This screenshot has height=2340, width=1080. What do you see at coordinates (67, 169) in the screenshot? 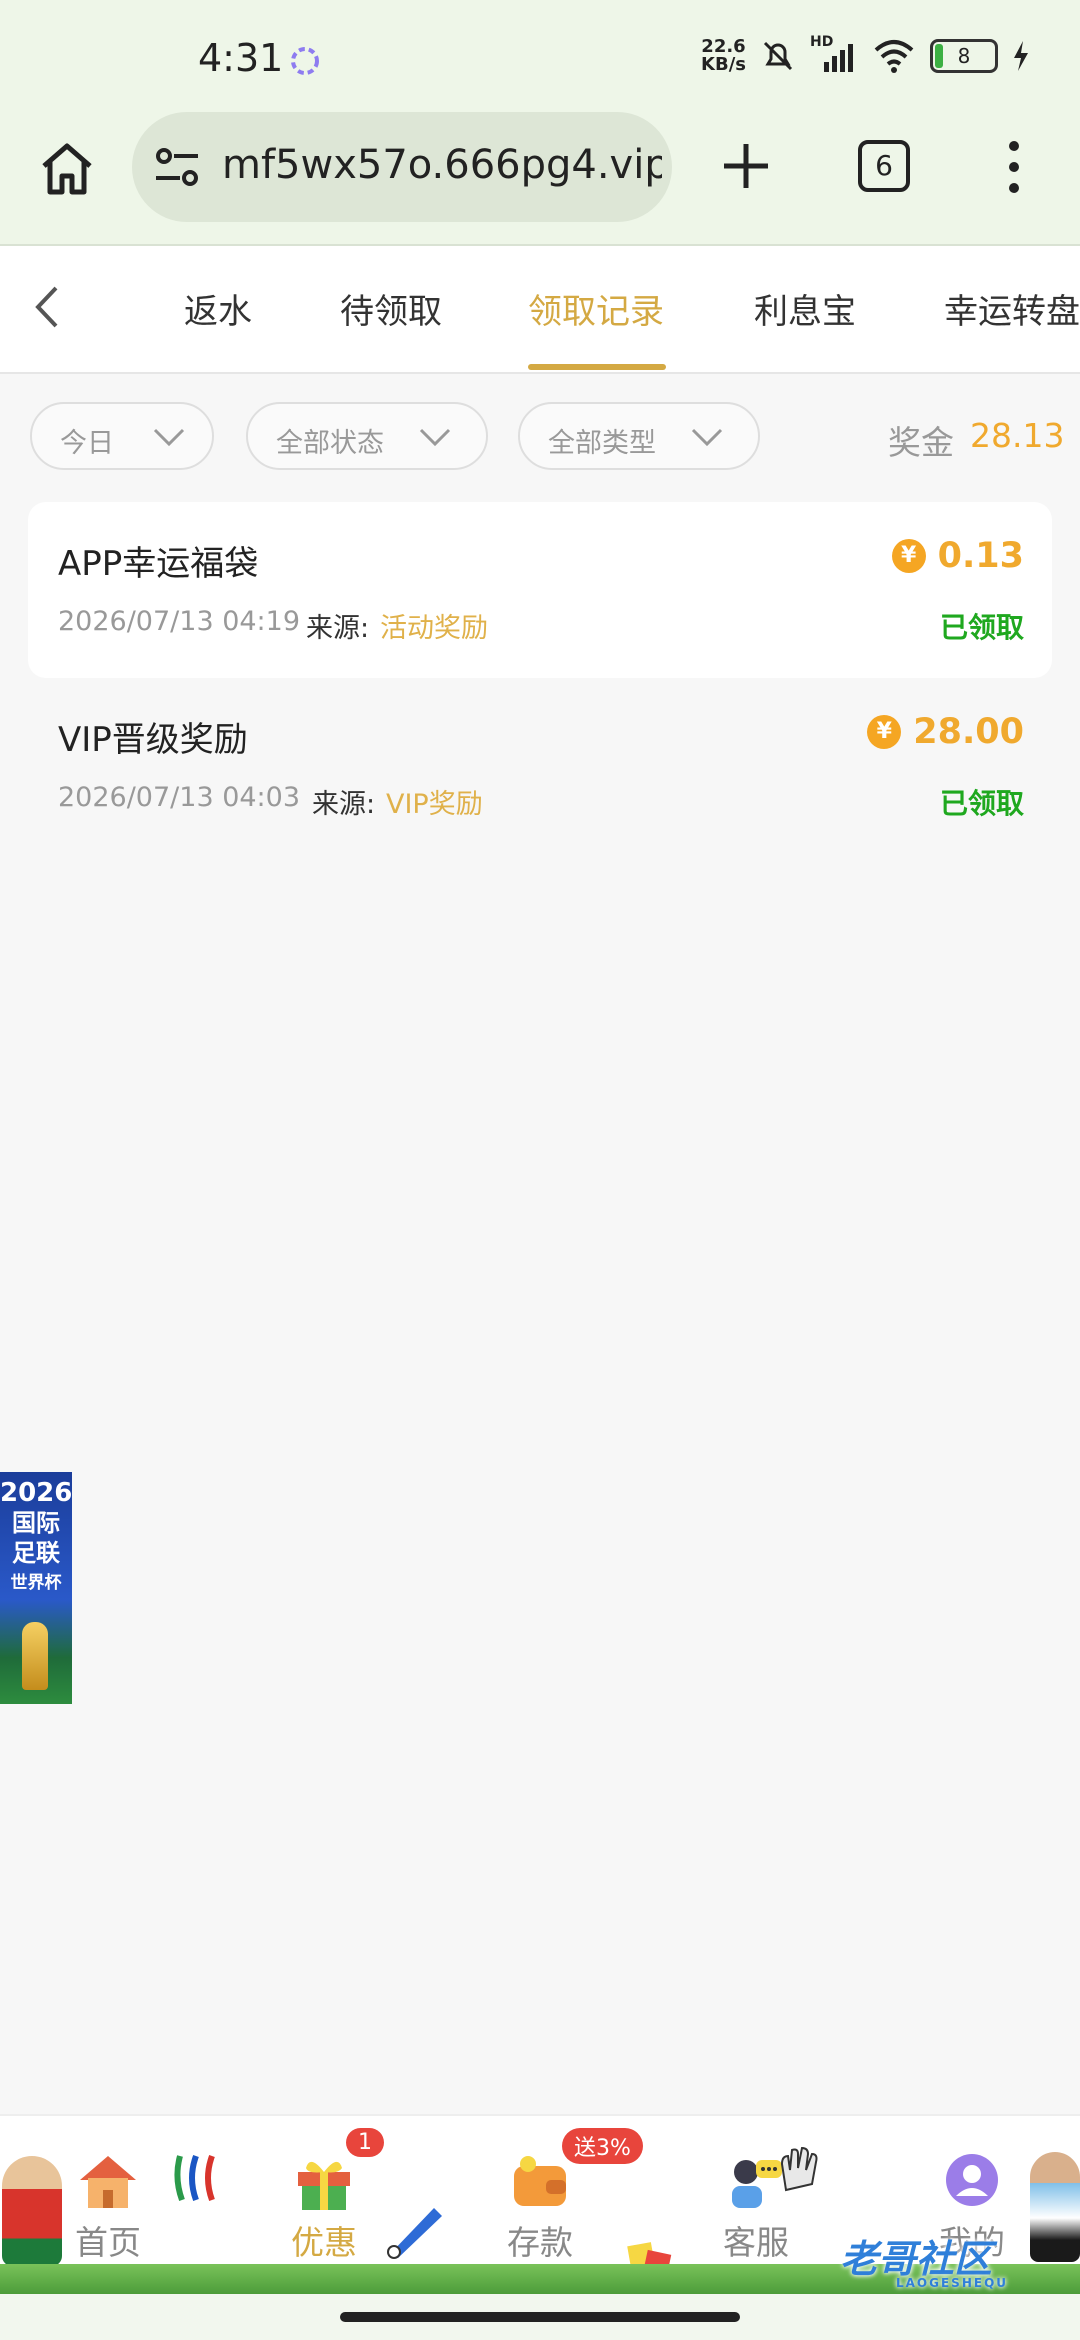
I see `home-icon` at bounding box center [67, 169].